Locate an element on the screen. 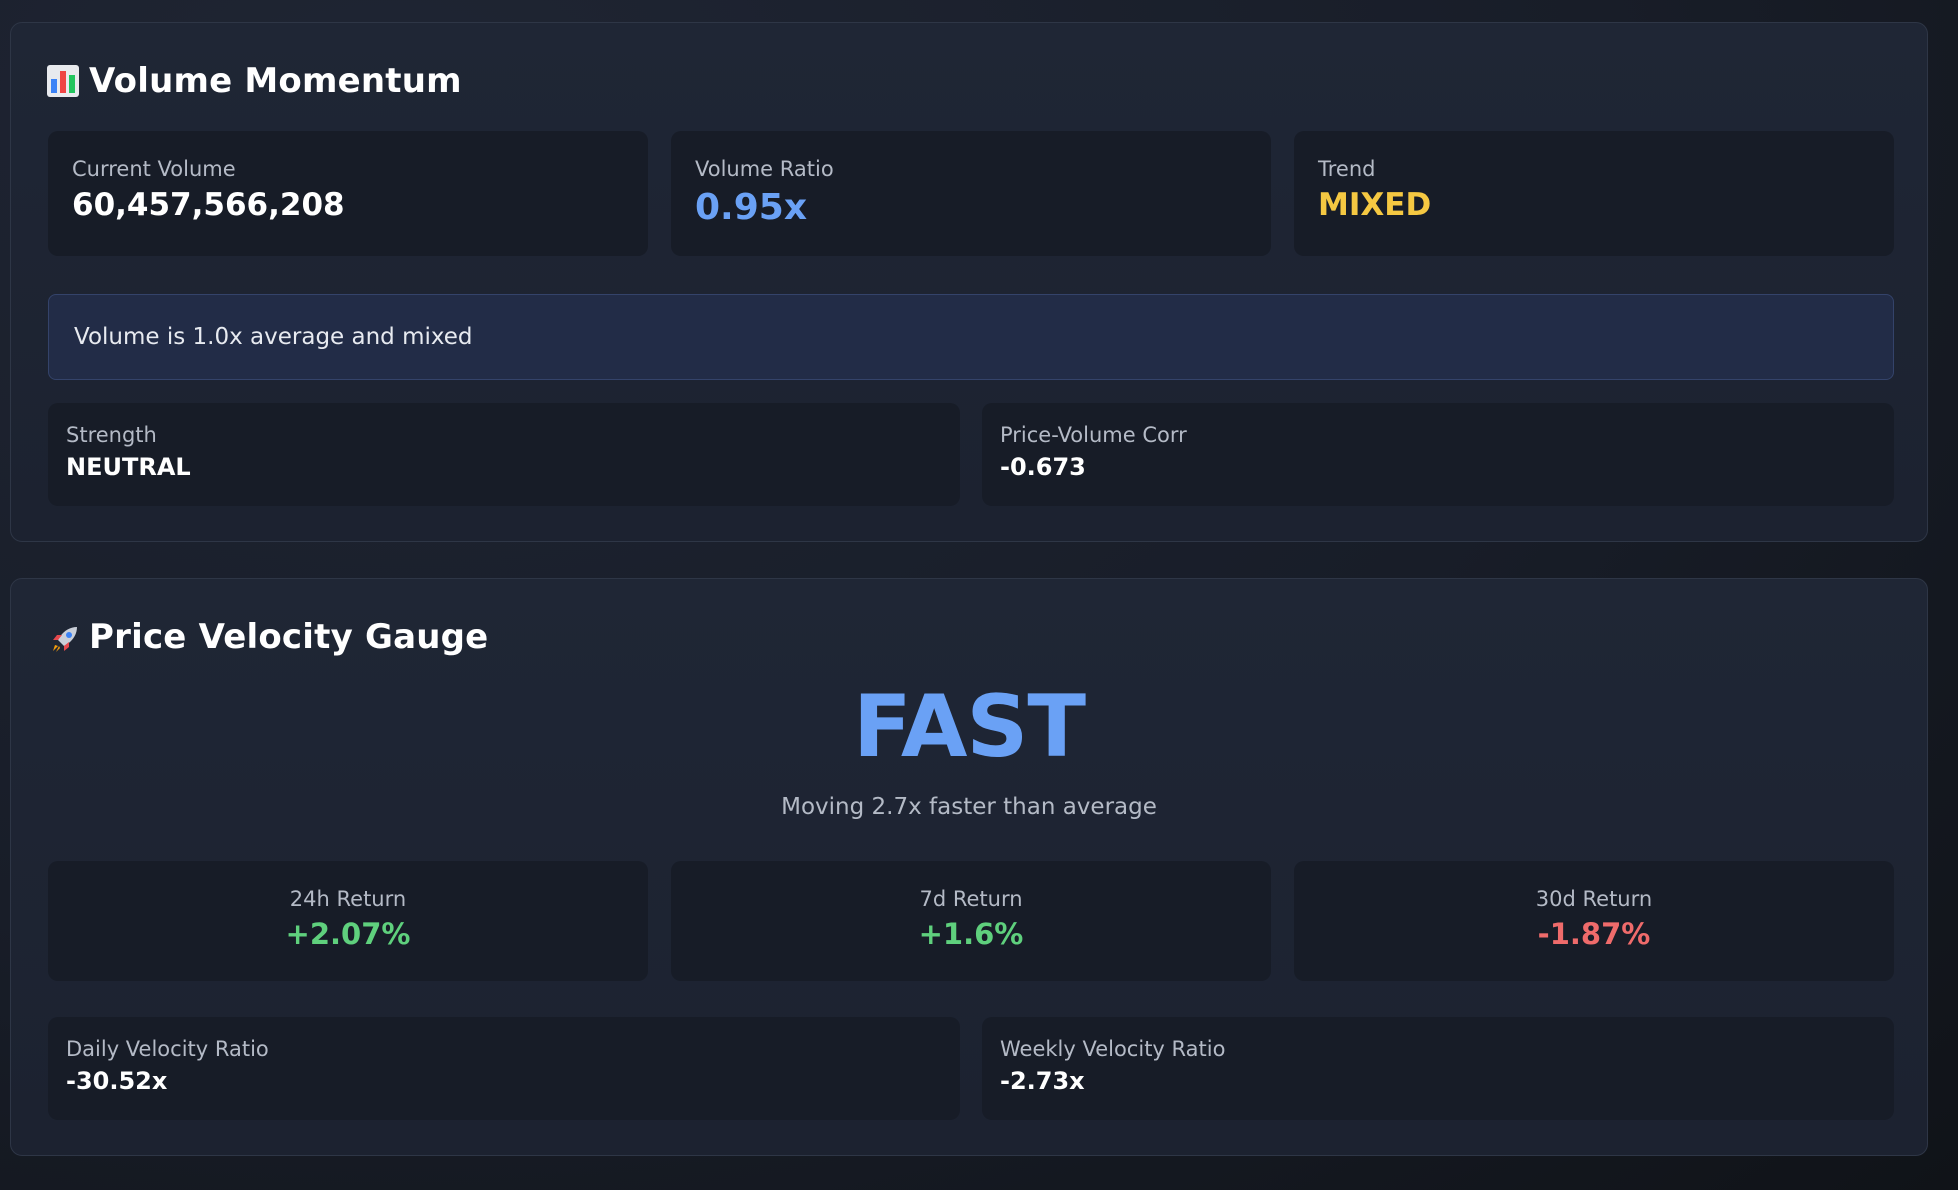  rocket-icon is located at coordinates (63, 637).